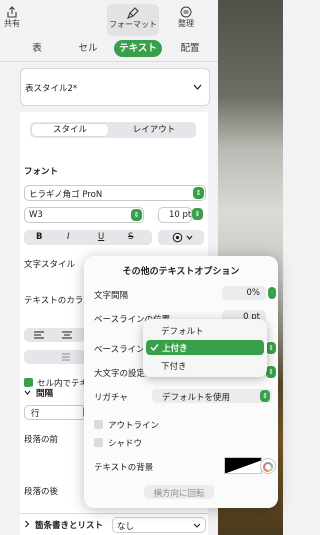 This screenshot has height=535, width=320. Describe the element at coordinates (41, 440) in the screenshot. I see `space-before-label: 段落の前` at that location.